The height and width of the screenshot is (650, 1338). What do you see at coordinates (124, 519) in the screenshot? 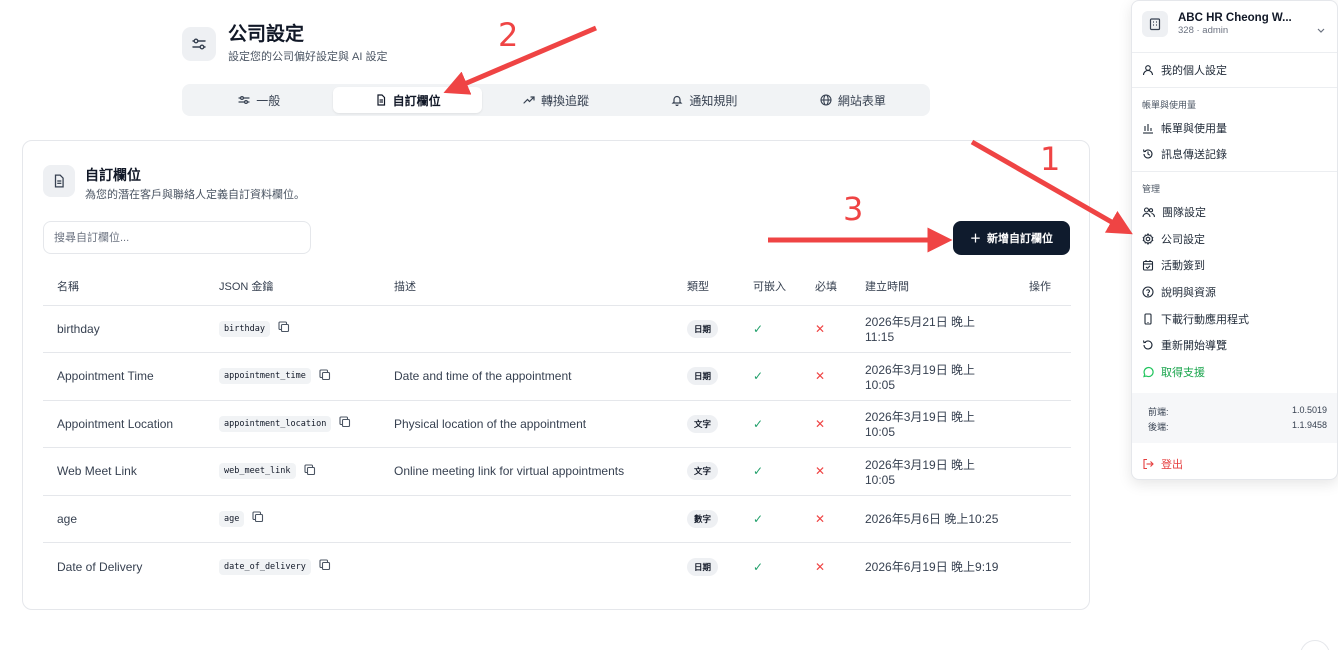
I see `field-name: age` at bounding box center [124, 519].